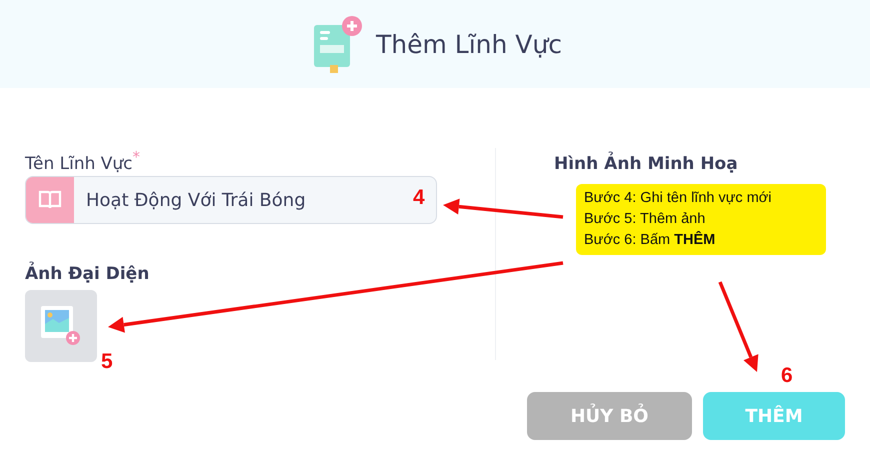 The height and width of the screenshot is (460, 870). What do you see at coordinates (419, 198) in the screenshot?
I see `step-number: 4` at bounding box center [419, 198].